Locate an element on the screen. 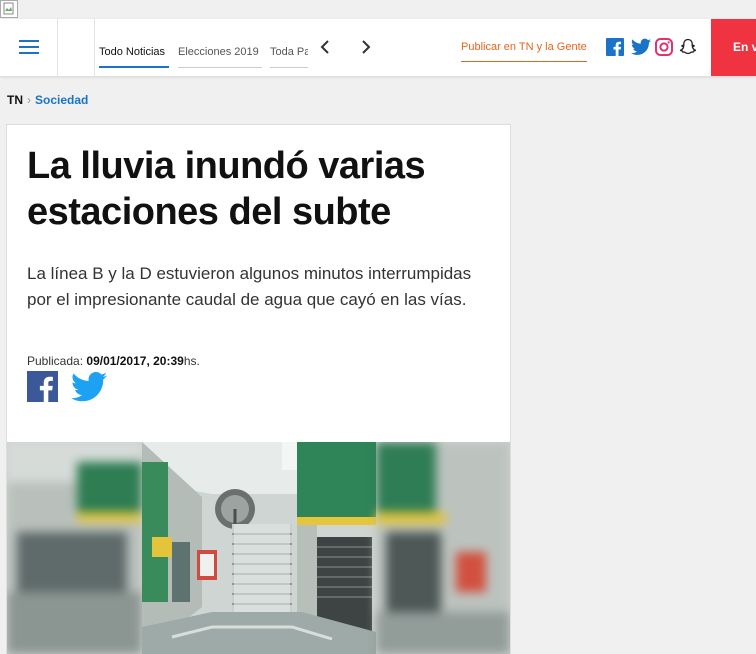 This screenshot has height=654, width=756. chevron-right-icon is located at coordinates (365, 47).